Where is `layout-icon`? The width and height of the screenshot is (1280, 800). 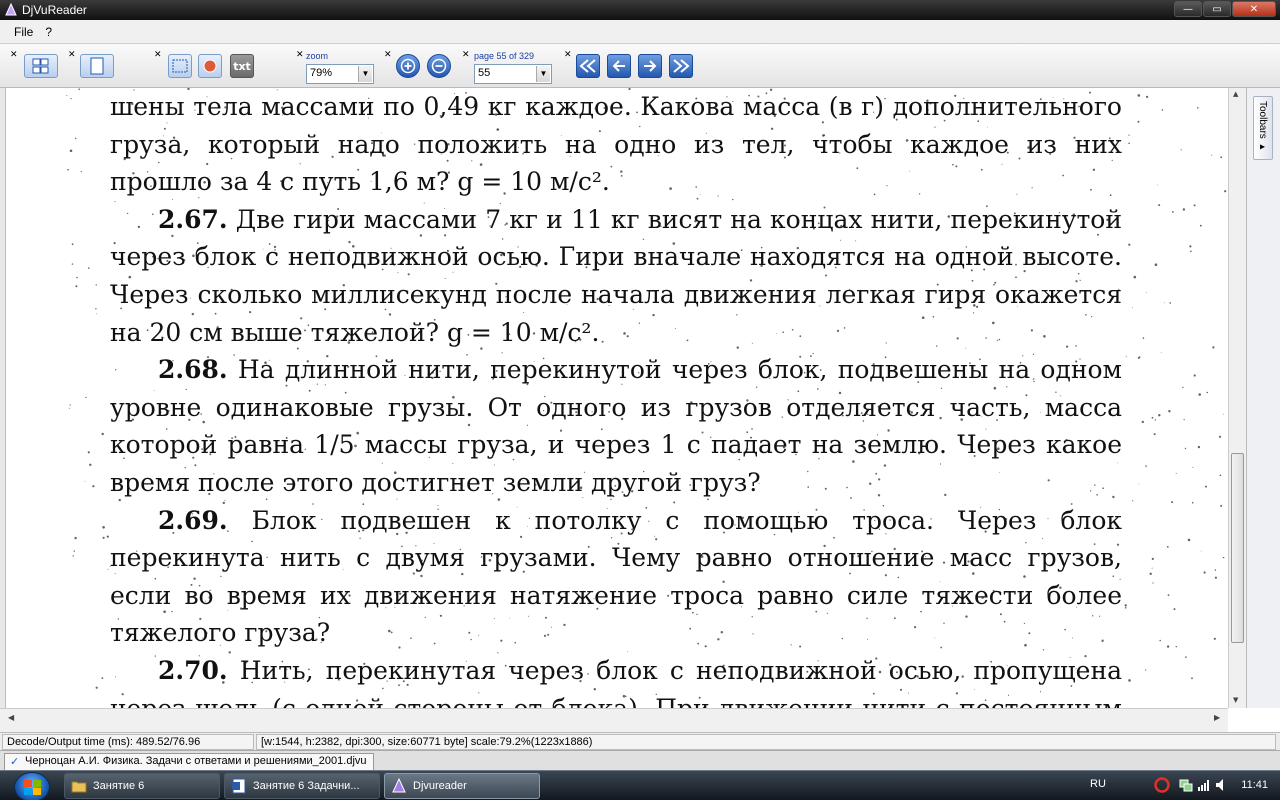
layout-icon is located at coordinates (40, 66).